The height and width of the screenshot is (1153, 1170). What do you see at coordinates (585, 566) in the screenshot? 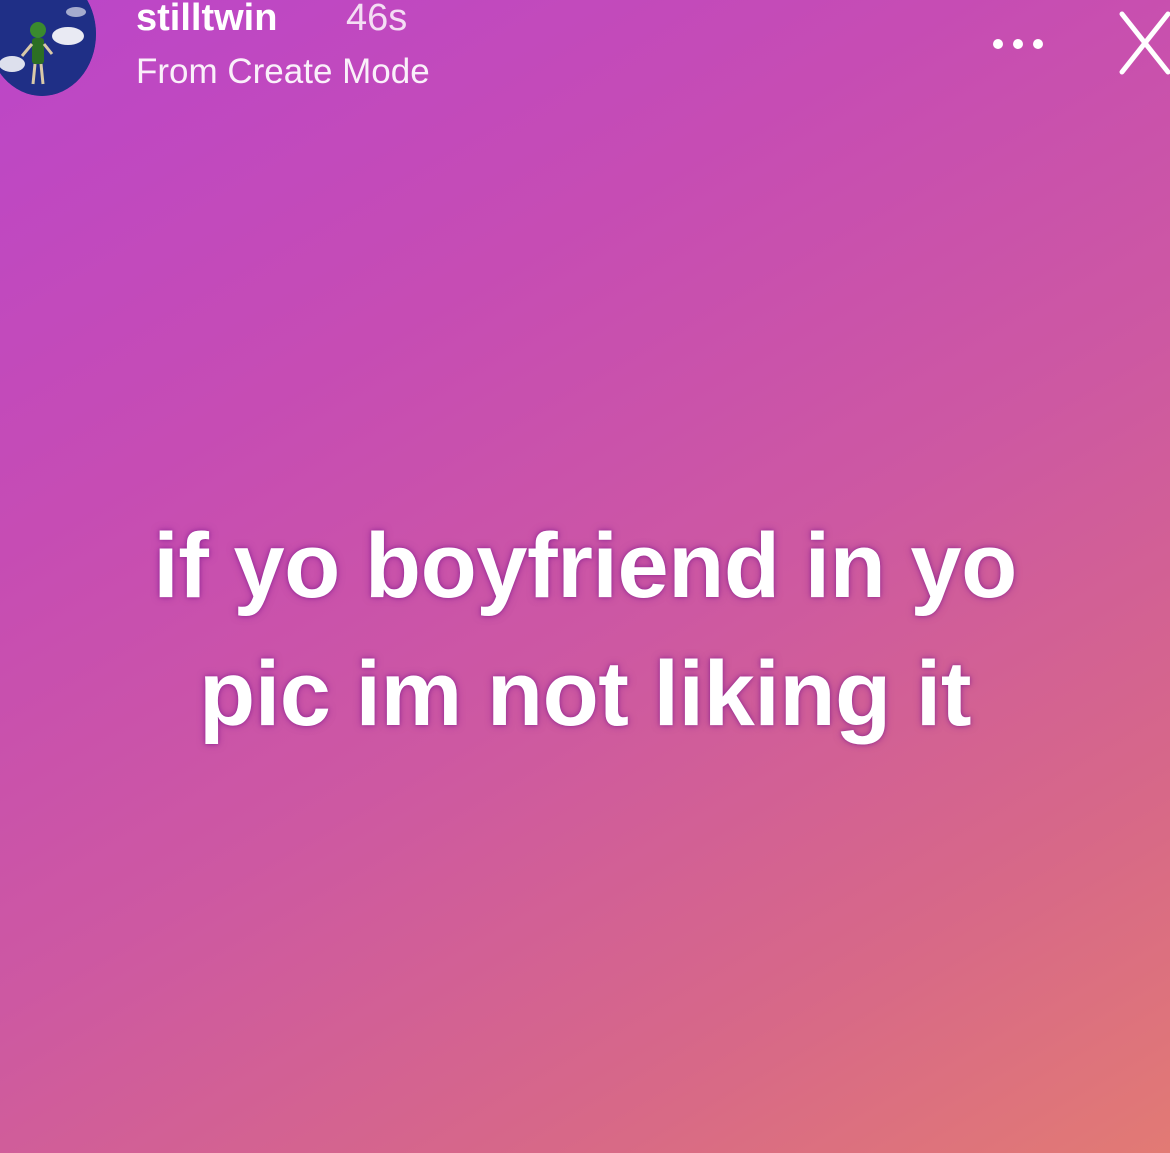
I see `caption-line: if yo boyfriend in yo` at bounding box center [585, 566].